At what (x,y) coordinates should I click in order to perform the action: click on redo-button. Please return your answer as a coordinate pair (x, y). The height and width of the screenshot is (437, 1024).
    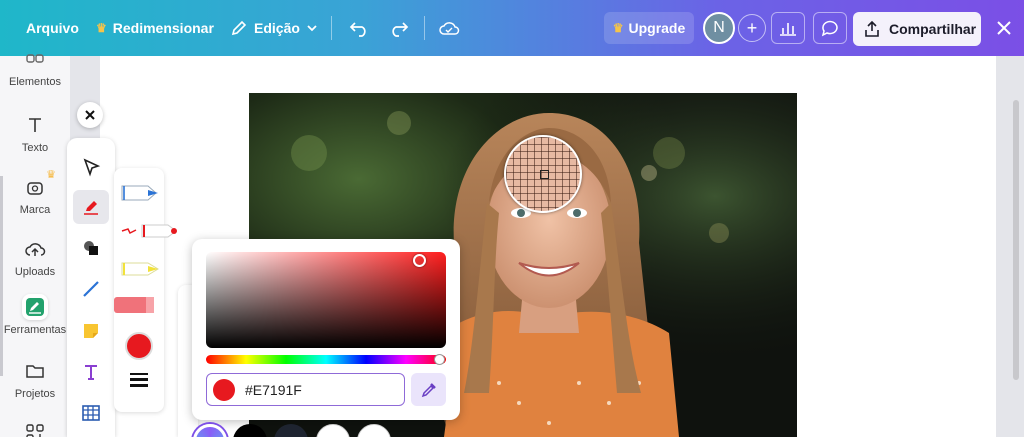
    Looking at the image, I should click on (399, 28).